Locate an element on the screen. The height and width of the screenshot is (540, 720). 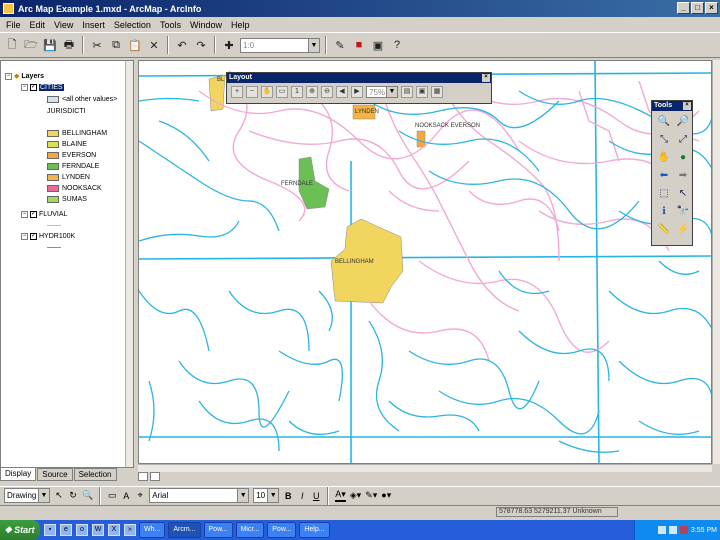
zoom-to-element-icon: 🔍 is located at coordinates (87, 495).